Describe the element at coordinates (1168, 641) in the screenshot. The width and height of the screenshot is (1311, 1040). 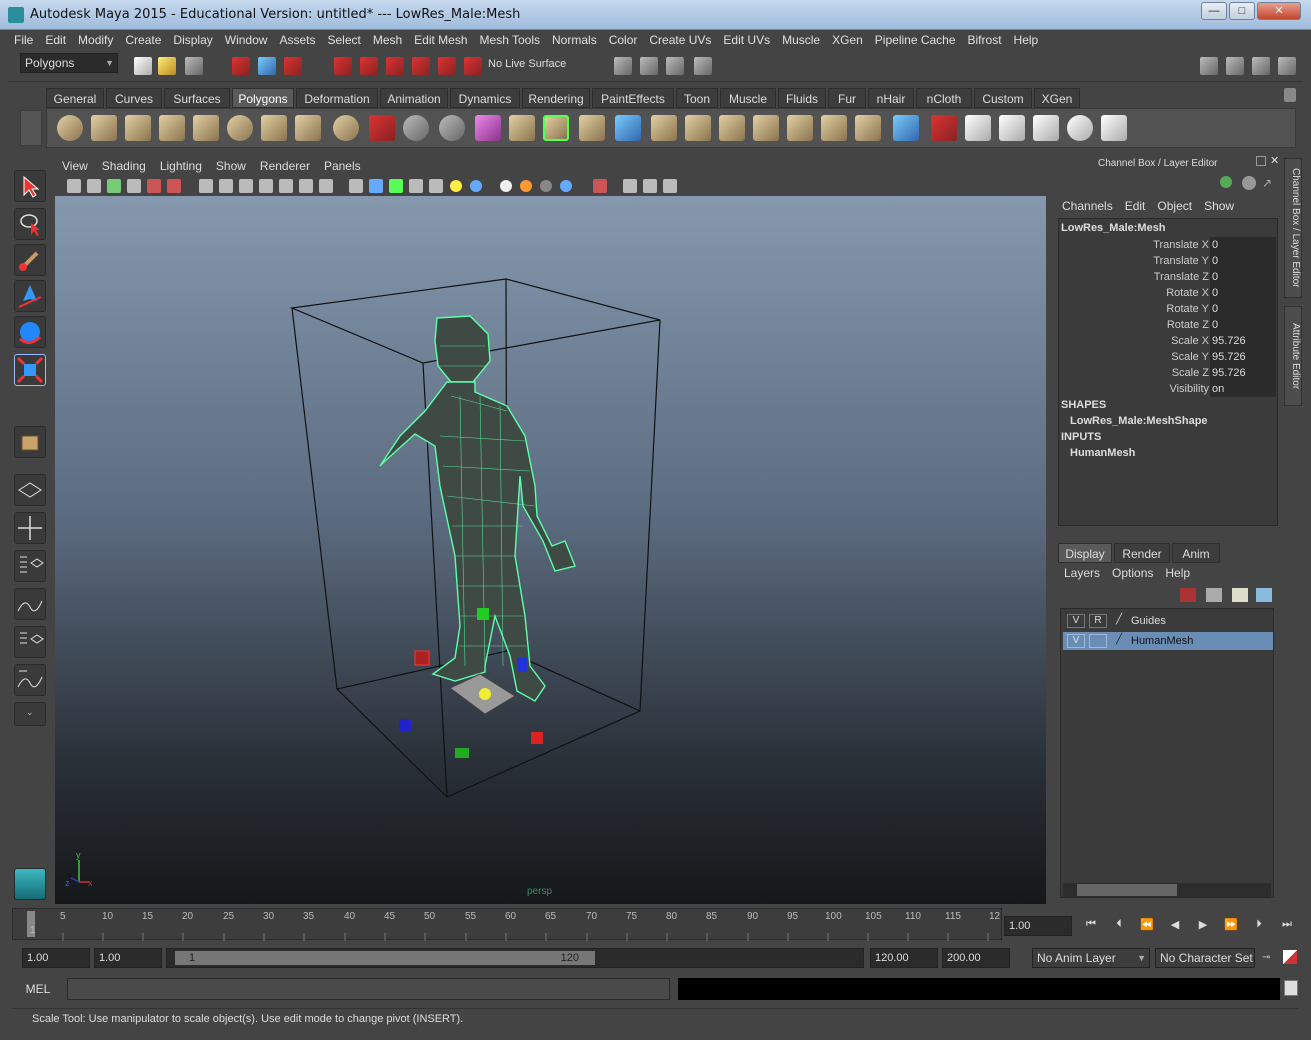
I see `layer-row-humanmesh: V ╱ HumanMesh` at that location.